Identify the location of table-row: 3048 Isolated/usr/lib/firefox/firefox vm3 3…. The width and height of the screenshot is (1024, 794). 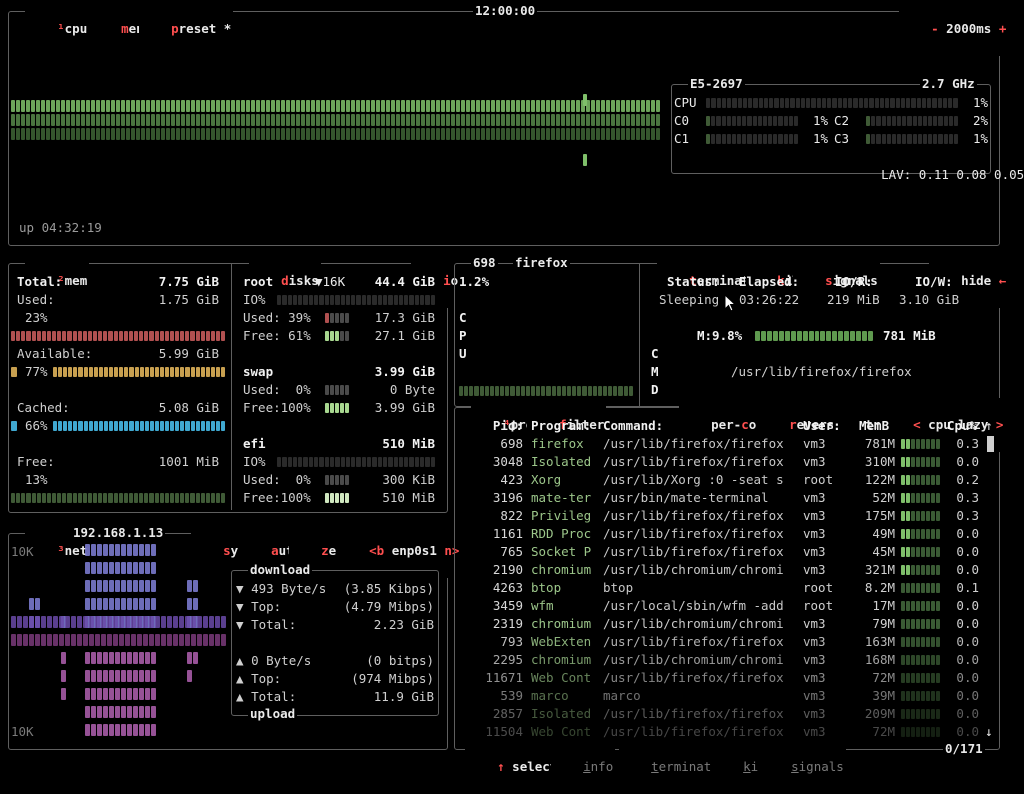
(720, 462).